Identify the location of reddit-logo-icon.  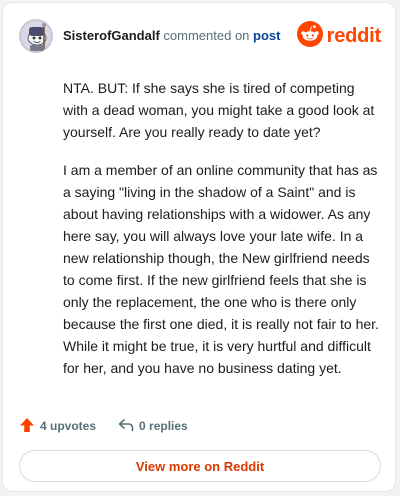
(309, 36).